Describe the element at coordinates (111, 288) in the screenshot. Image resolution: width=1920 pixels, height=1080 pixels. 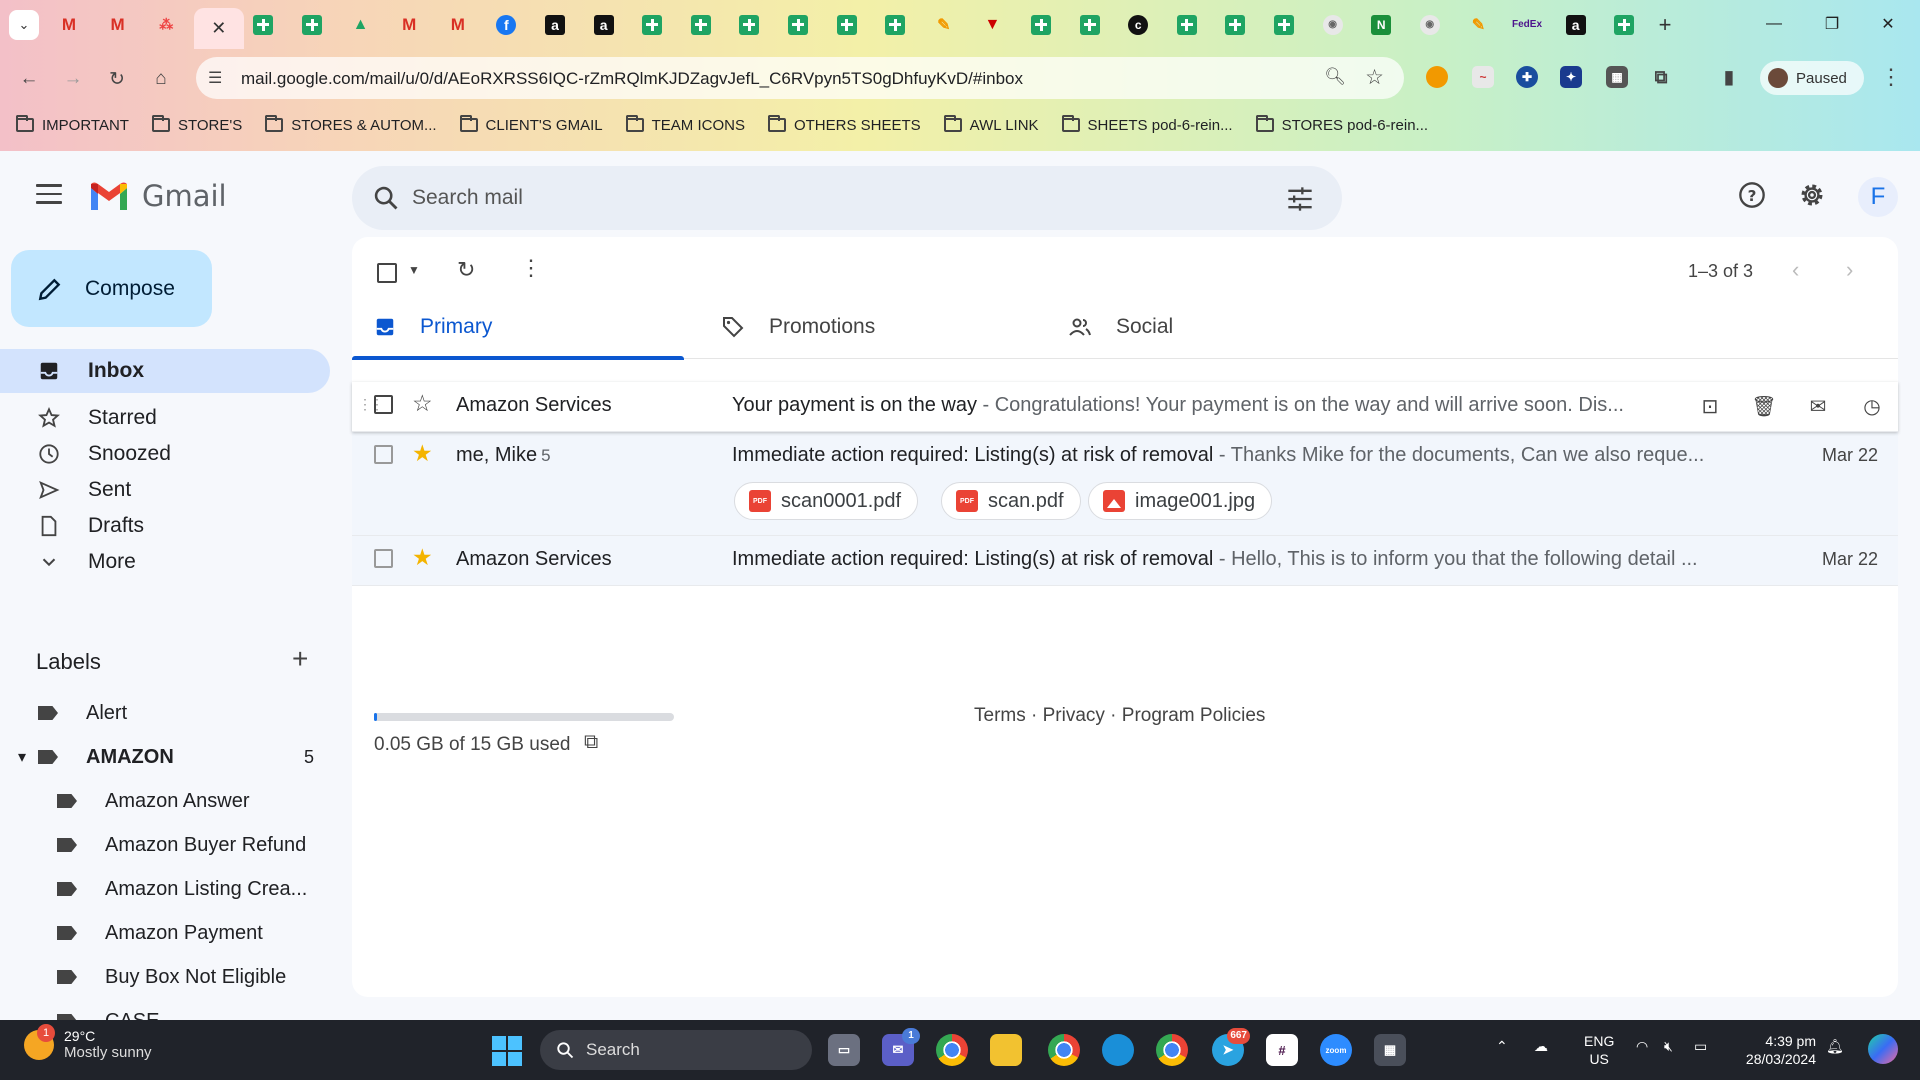
I see `compose-button: Compose` at that location.